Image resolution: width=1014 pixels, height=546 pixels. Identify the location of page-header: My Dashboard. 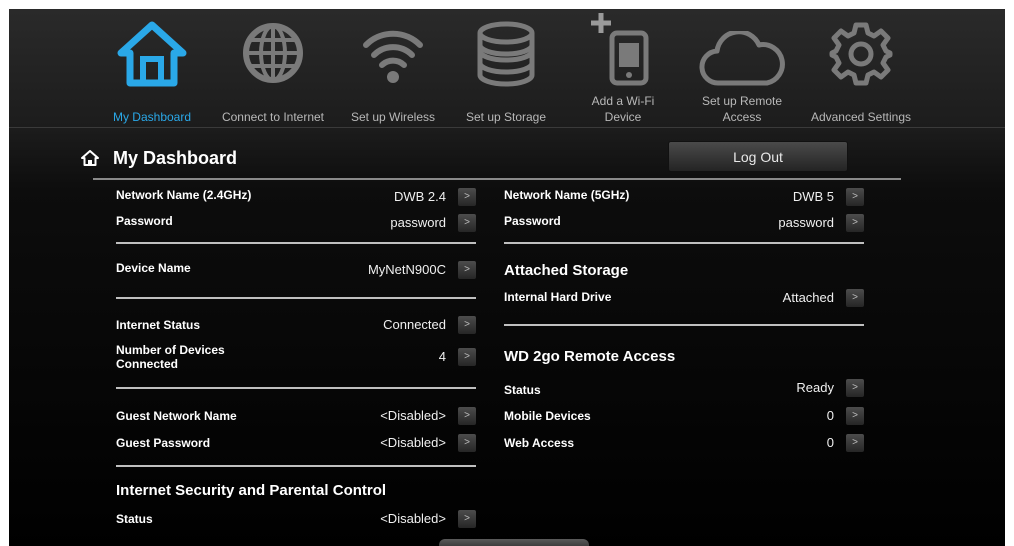
(159, 158).